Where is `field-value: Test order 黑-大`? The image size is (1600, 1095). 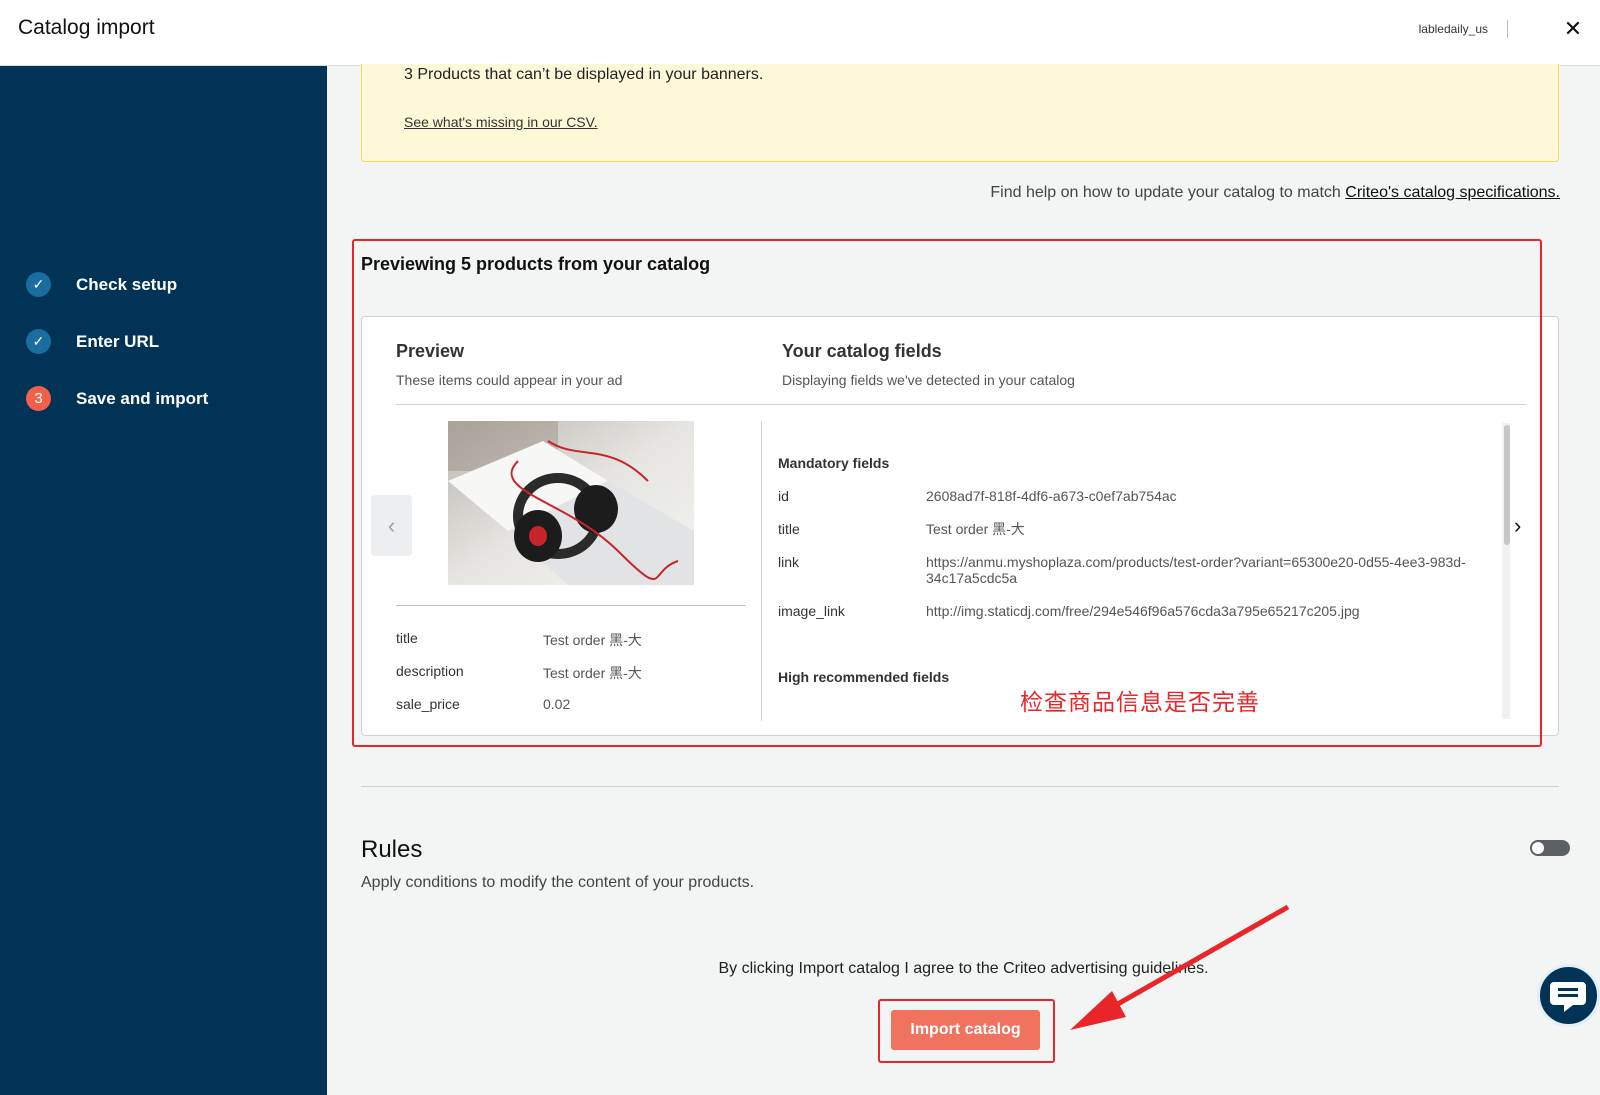 field-value: Test order 黑-大 is located at coordinates (975, 529).